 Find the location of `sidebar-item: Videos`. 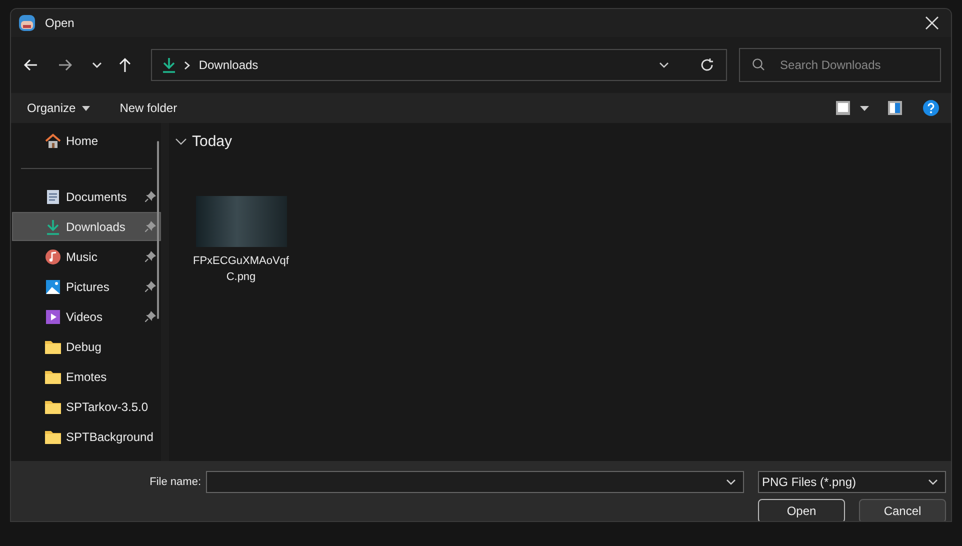

sidebar-item: Videos is located at coordinates (86, 316).